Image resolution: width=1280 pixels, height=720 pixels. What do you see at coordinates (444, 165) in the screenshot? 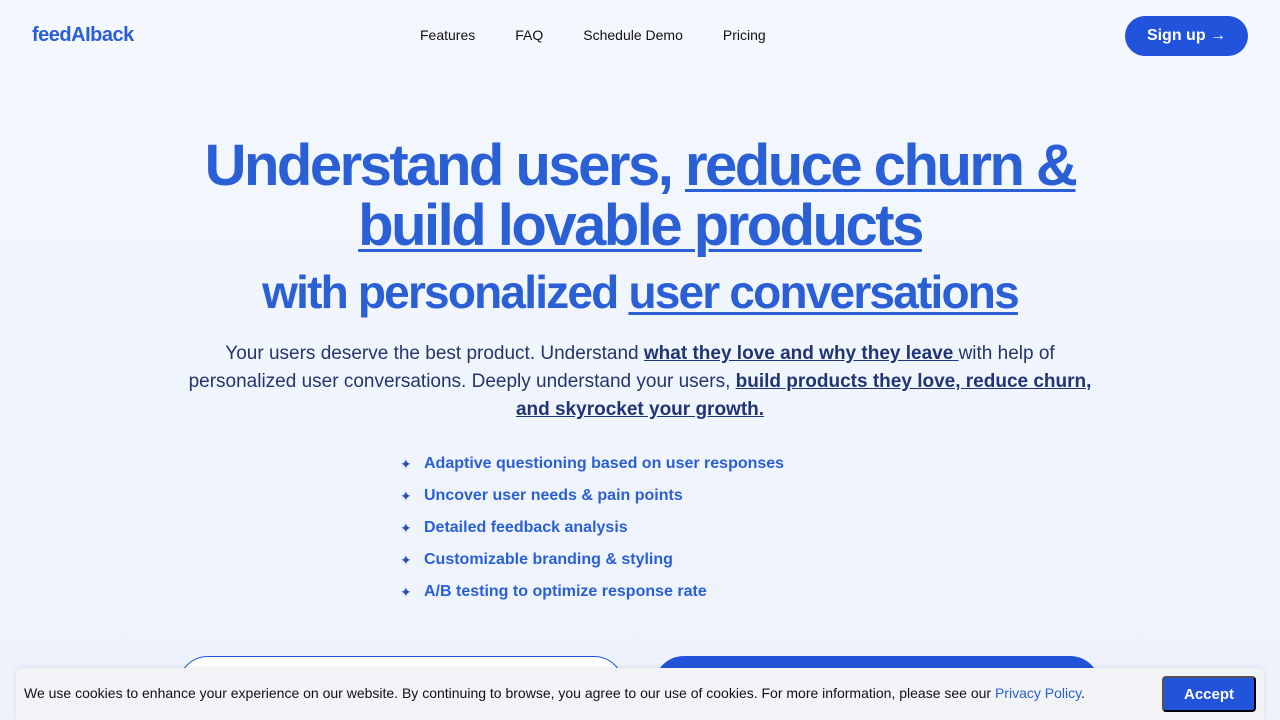
I see `hero-line-1-a: Understand users,` at bounding box center [444, 165].